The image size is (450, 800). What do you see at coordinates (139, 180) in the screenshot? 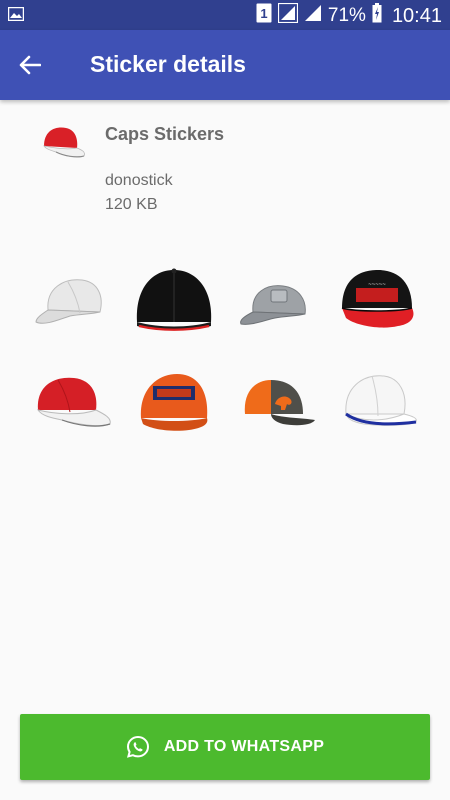
I see `pack-publisher: donostick` at bounding box center [139, 180].